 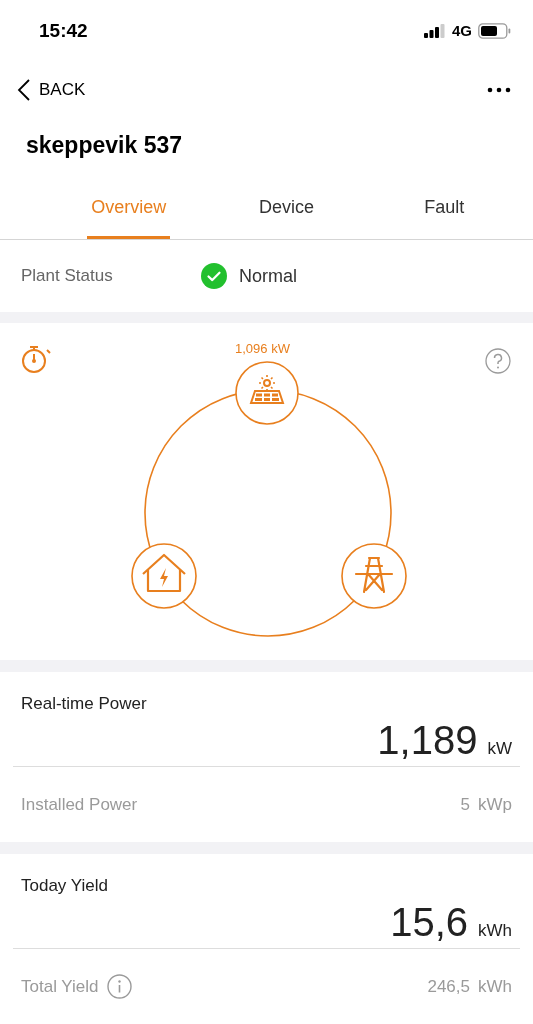 I want to click on tab: Device, so click(x=286, y=206).